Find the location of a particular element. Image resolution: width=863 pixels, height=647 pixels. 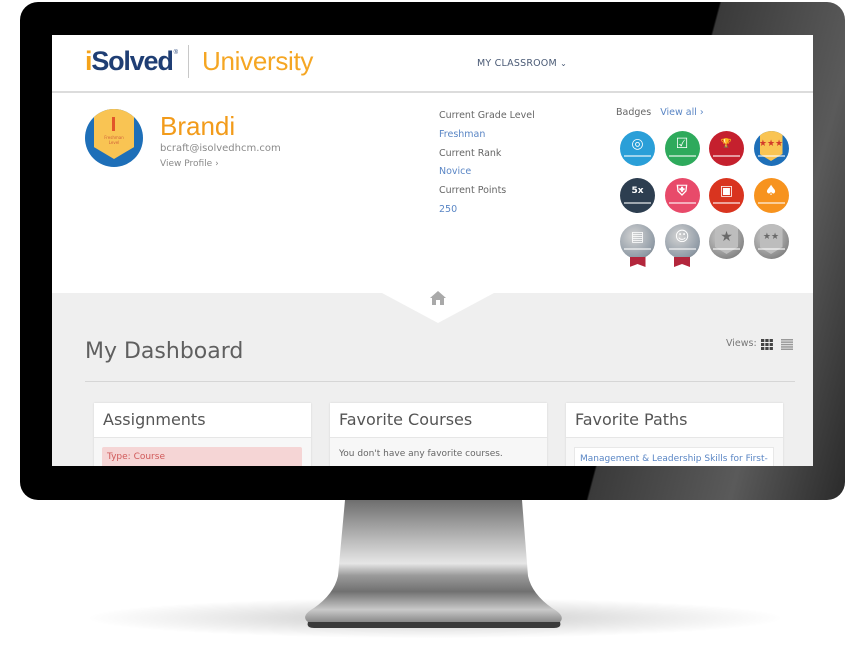

logo-divider is located at coordinates (188, 61).